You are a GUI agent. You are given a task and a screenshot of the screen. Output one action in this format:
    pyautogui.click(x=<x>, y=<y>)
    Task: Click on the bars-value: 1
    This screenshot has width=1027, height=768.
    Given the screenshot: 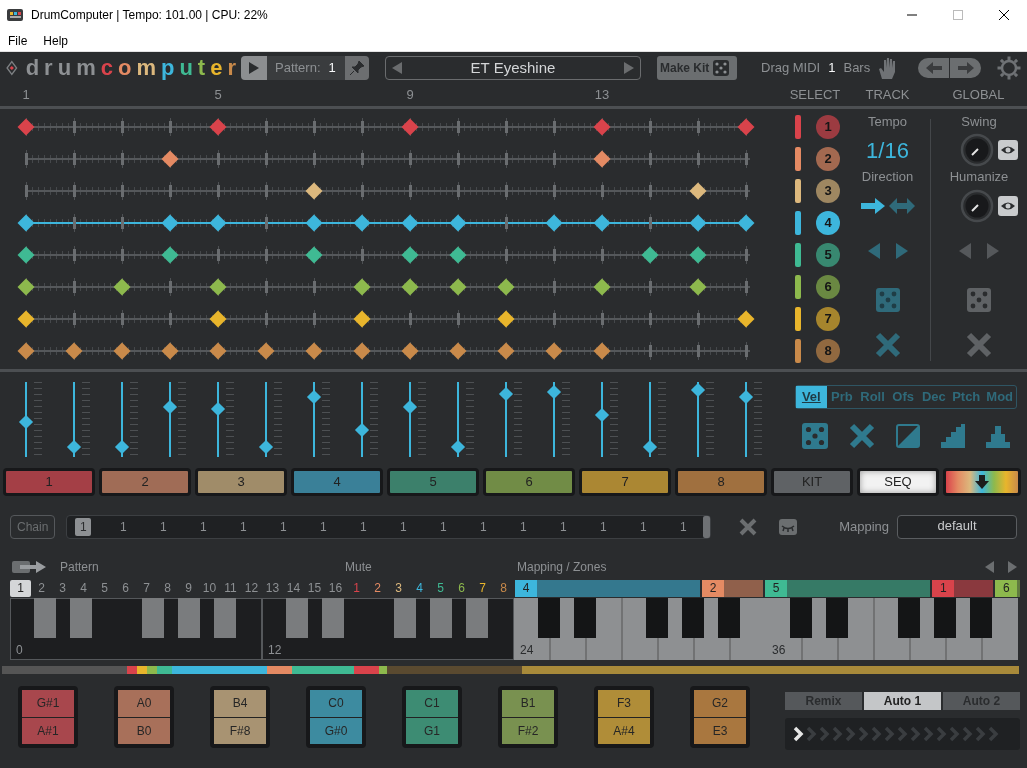 What is the action you would take?
    pyautogui.click(x=832, y=68)
    